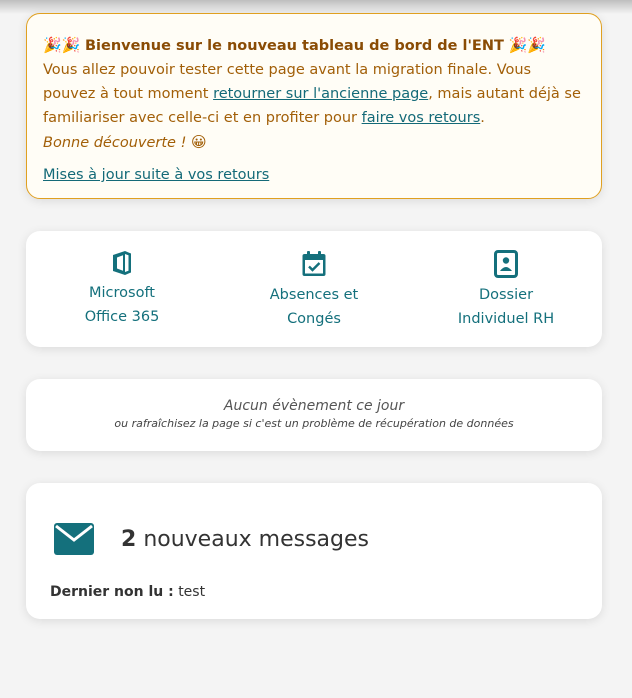 The width and height of the screenshot is (632, 698). Describe the element at coordinates (506, 264) in the screenshot. I see `id-badge-icon` at that location.